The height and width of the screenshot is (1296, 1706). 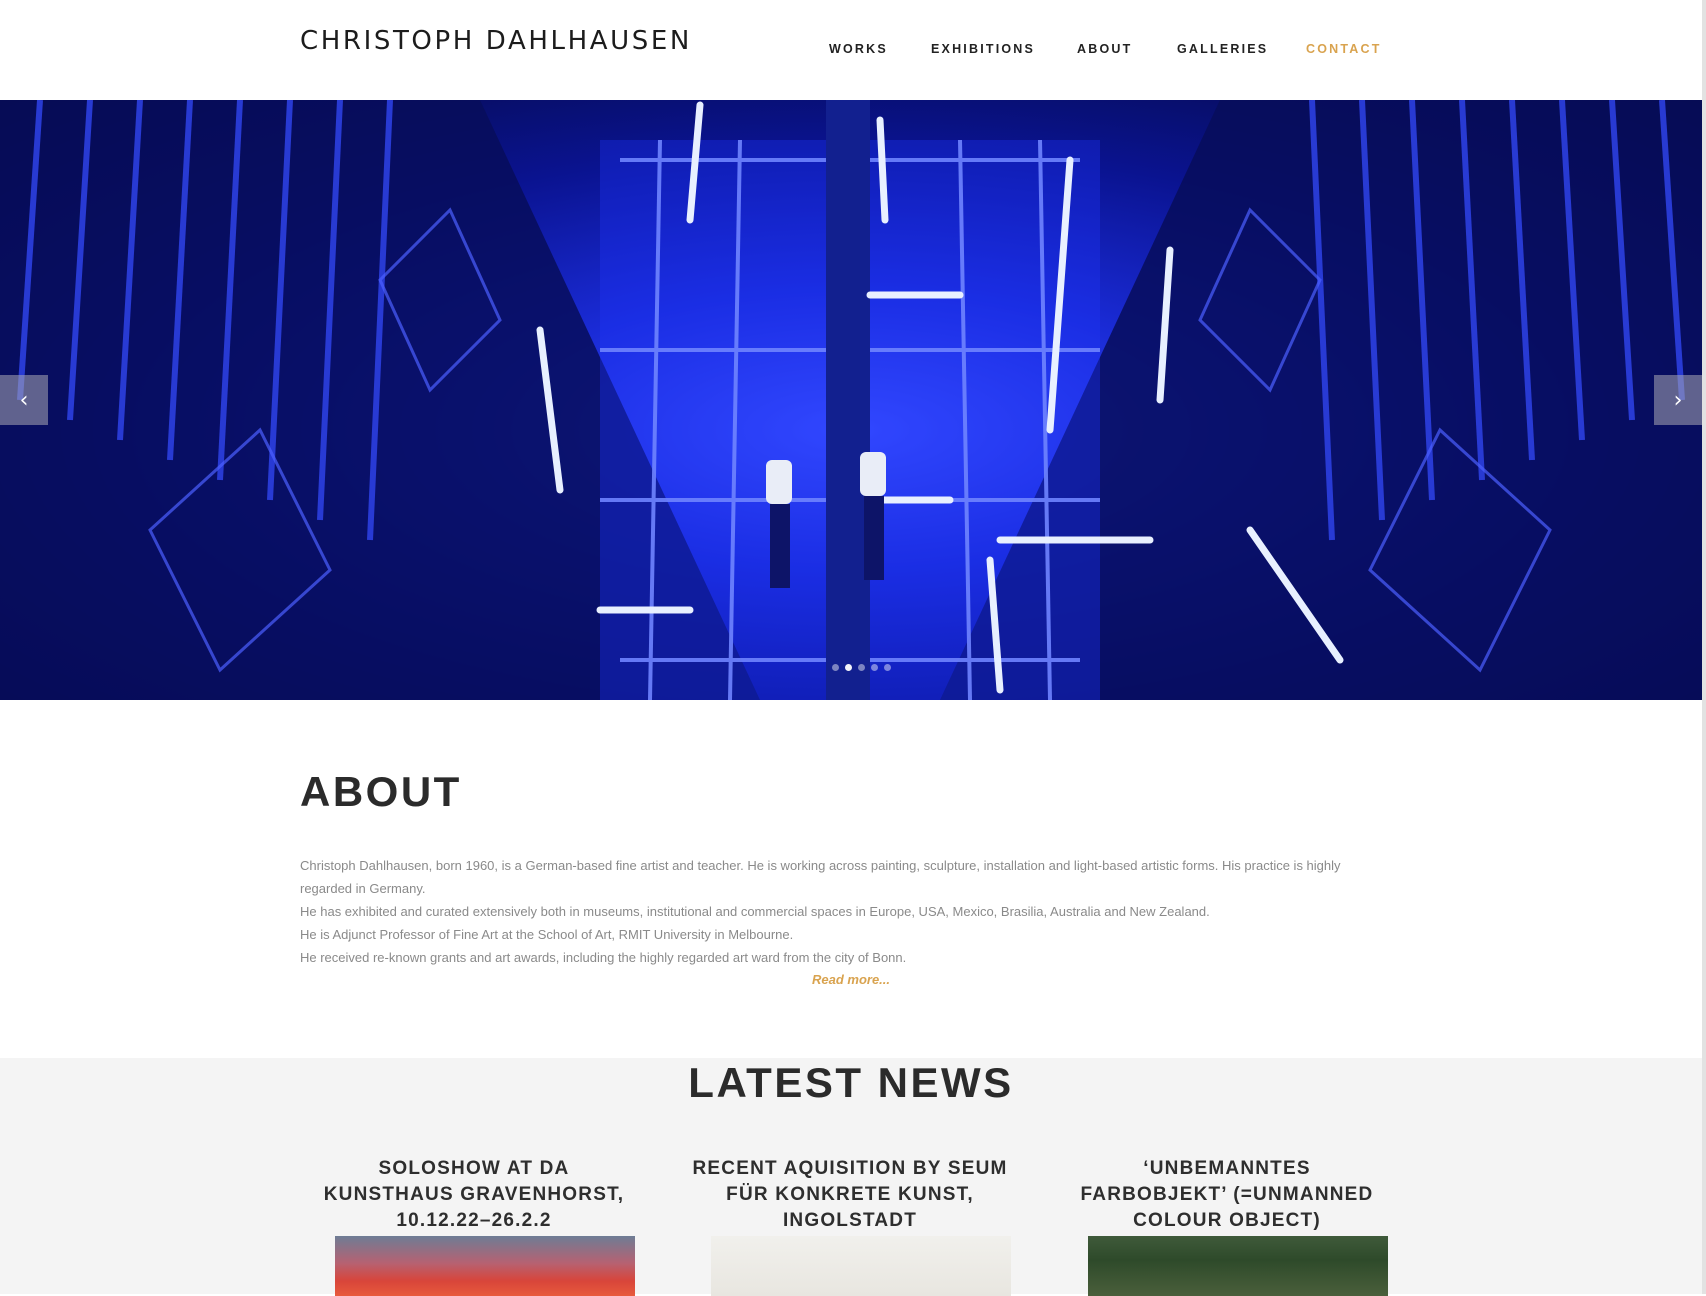 I want to click on nav-item-about: ABOUT, so click(x=1104, y=49).